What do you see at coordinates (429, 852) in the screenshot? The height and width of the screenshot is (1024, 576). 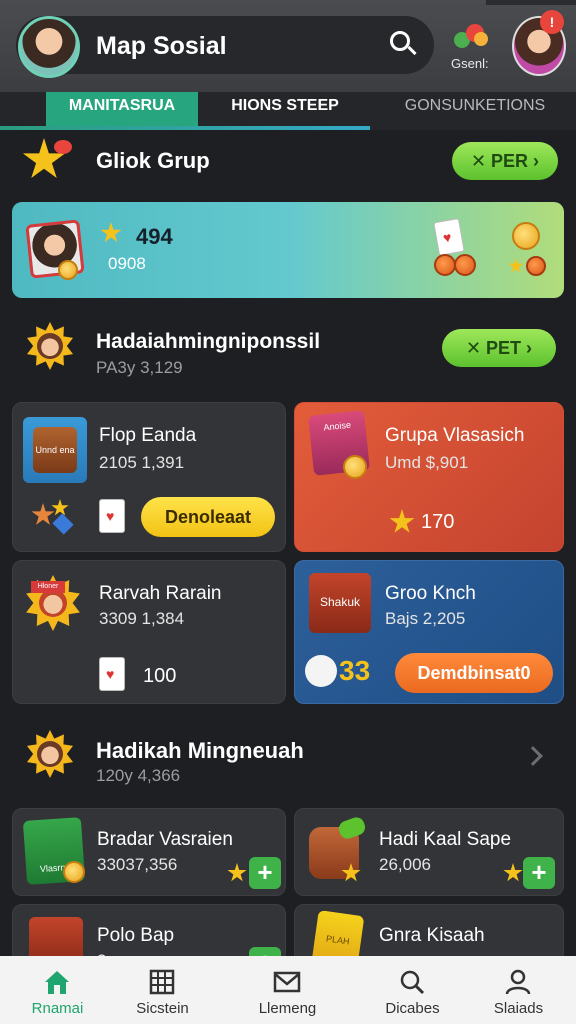 I see `group-card: Hadi Kaal Sape 26,006 +` at bounding box center [429, 852].